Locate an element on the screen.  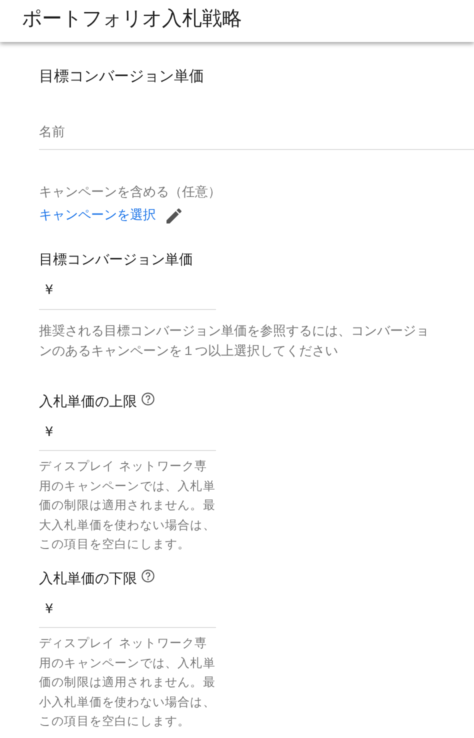
help-text: 推奨される目標コンバージョン単価を参照するには、コンバージョンのあるキャンペーンを１つ以上選択してください is located at coordinates (234, 341).